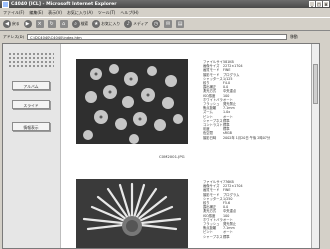 Image resolution: width=330 pixels, height=249 pixels. Describe the element at coordinates (294, 37) in the screenshot. I see `go-button: 移動` at that location.